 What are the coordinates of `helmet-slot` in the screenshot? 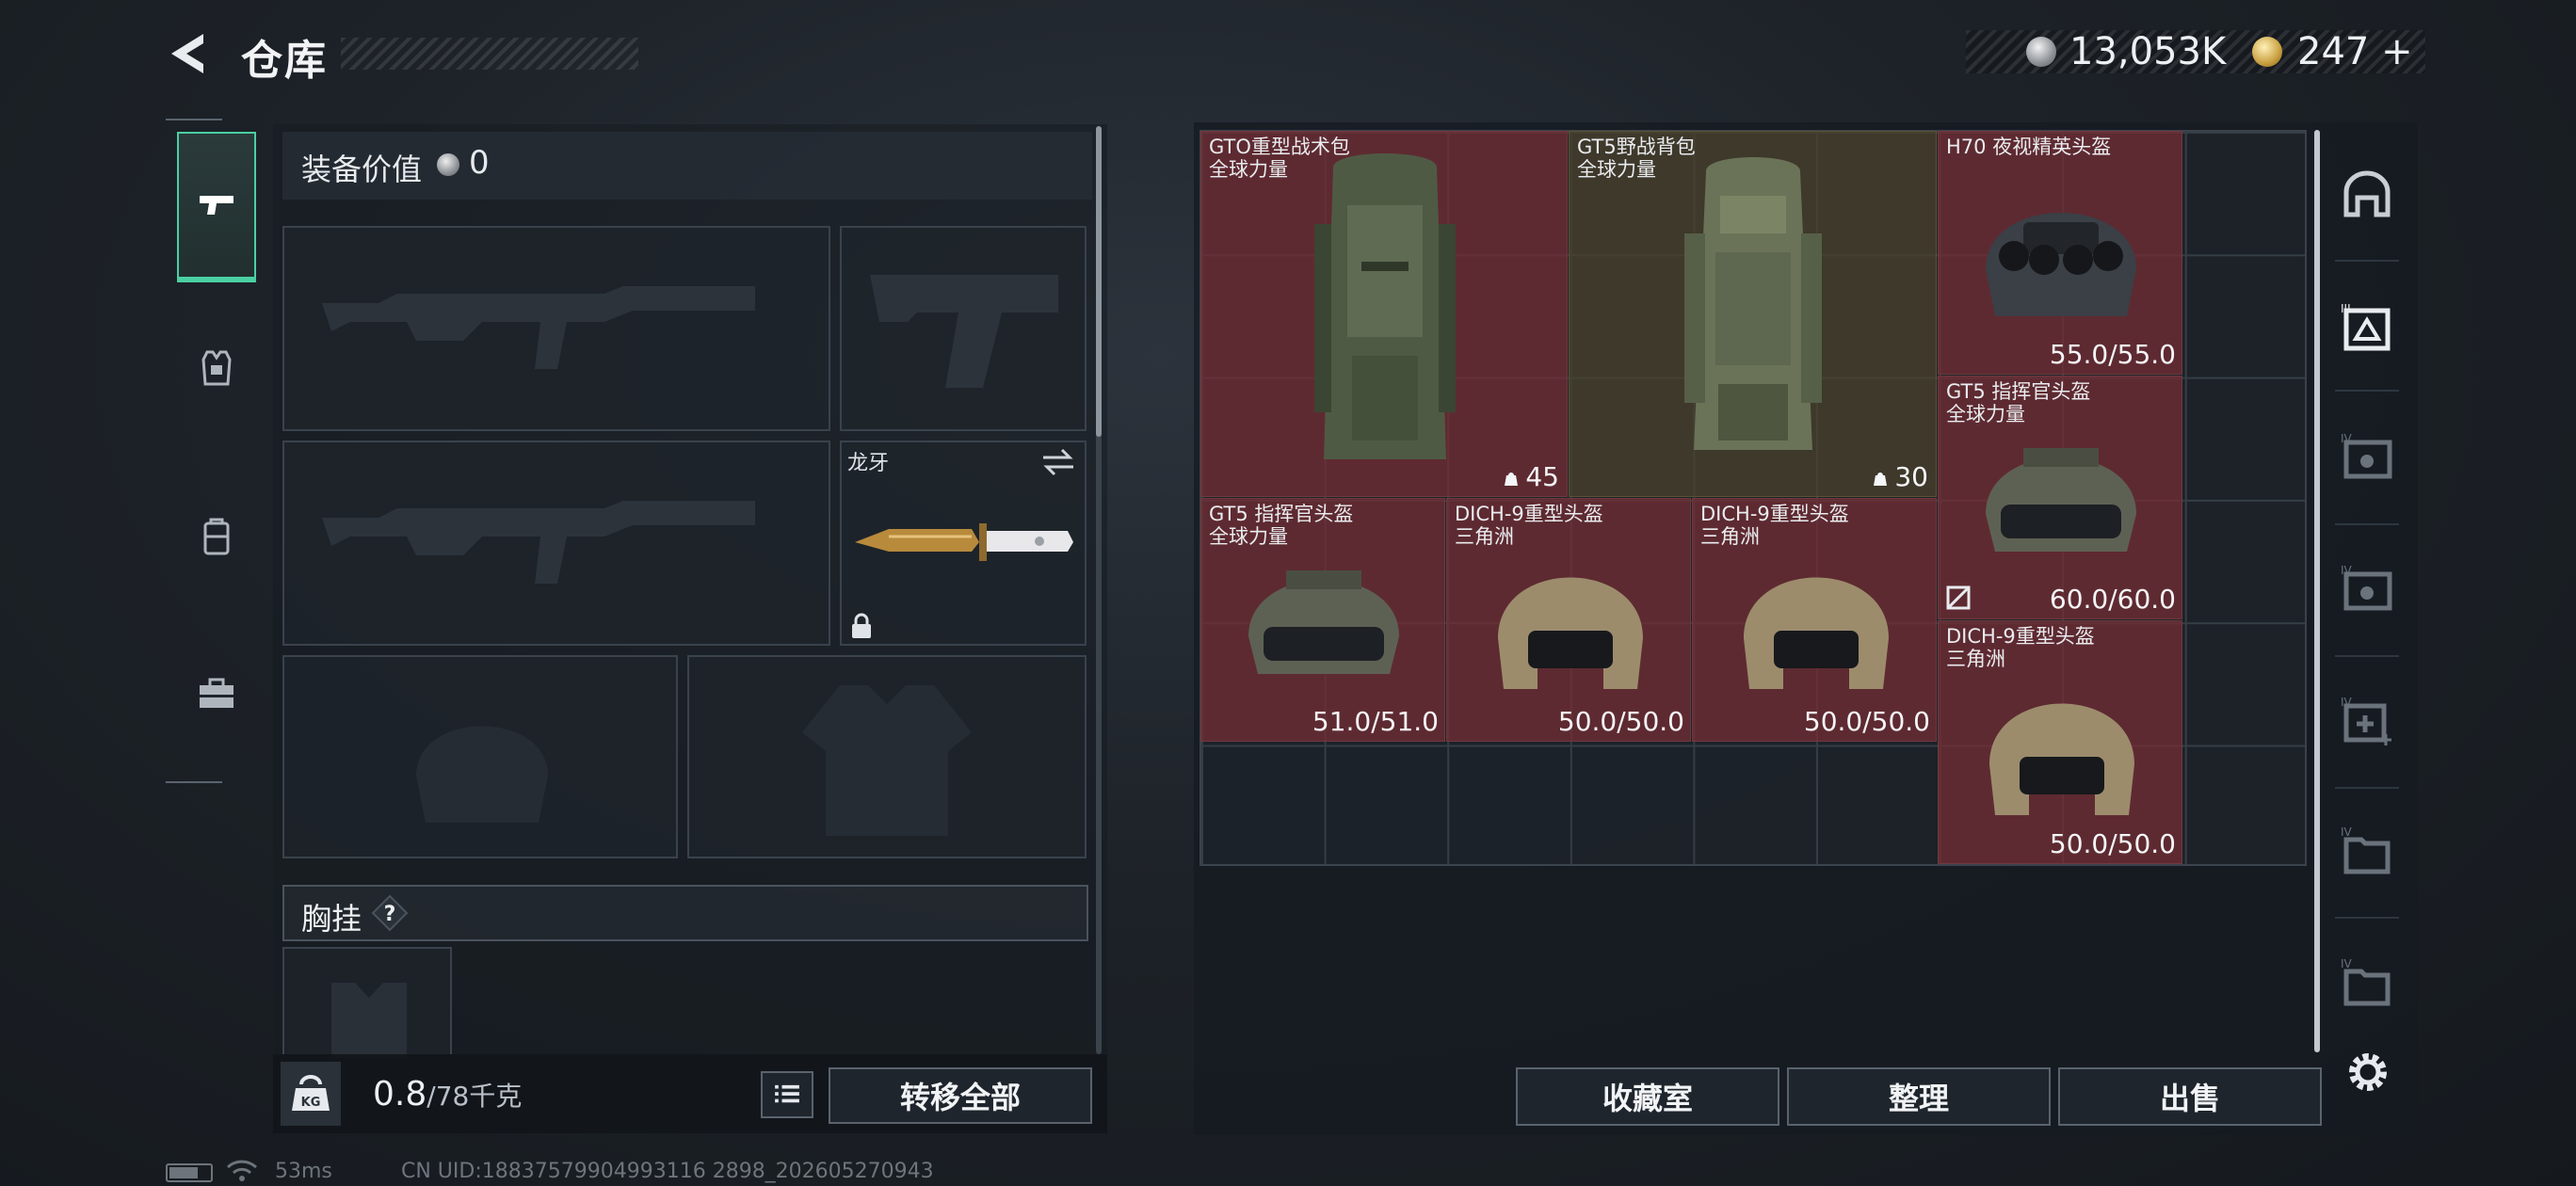 It's located at (480, 756).